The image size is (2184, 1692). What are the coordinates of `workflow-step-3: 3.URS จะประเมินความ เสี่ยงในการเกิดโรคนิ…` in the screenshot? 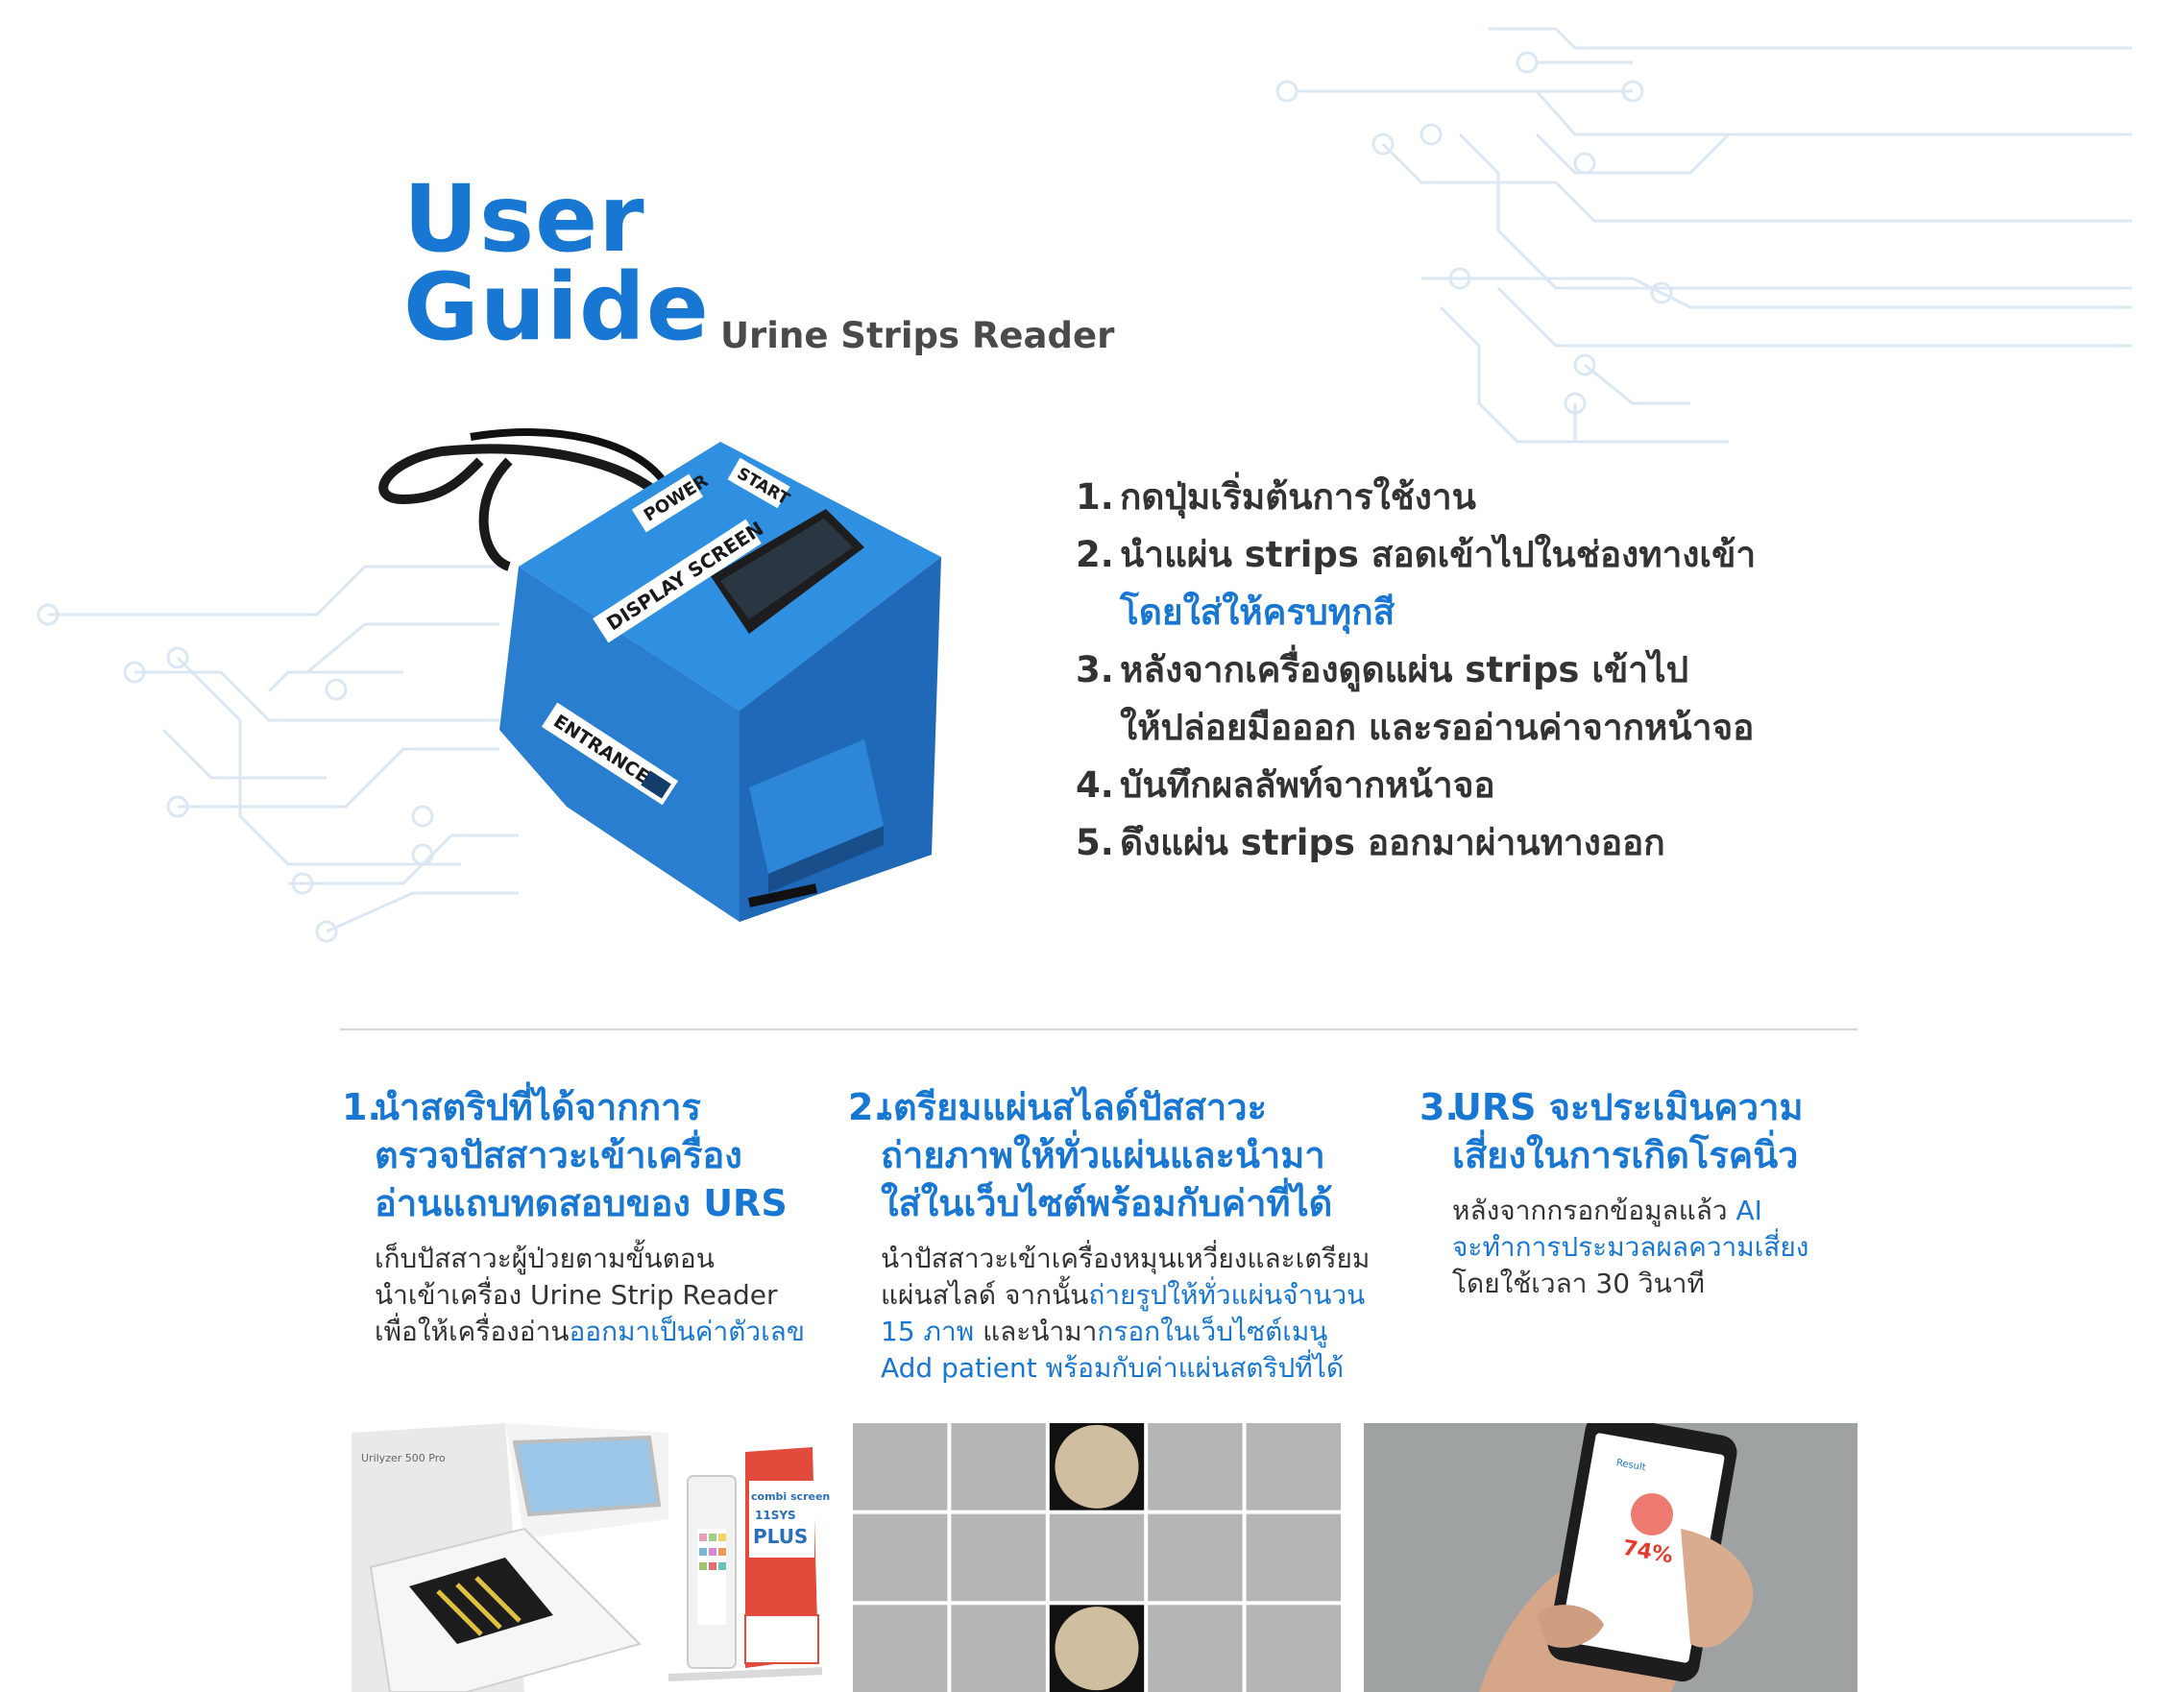 It's located at (1640, 1192).